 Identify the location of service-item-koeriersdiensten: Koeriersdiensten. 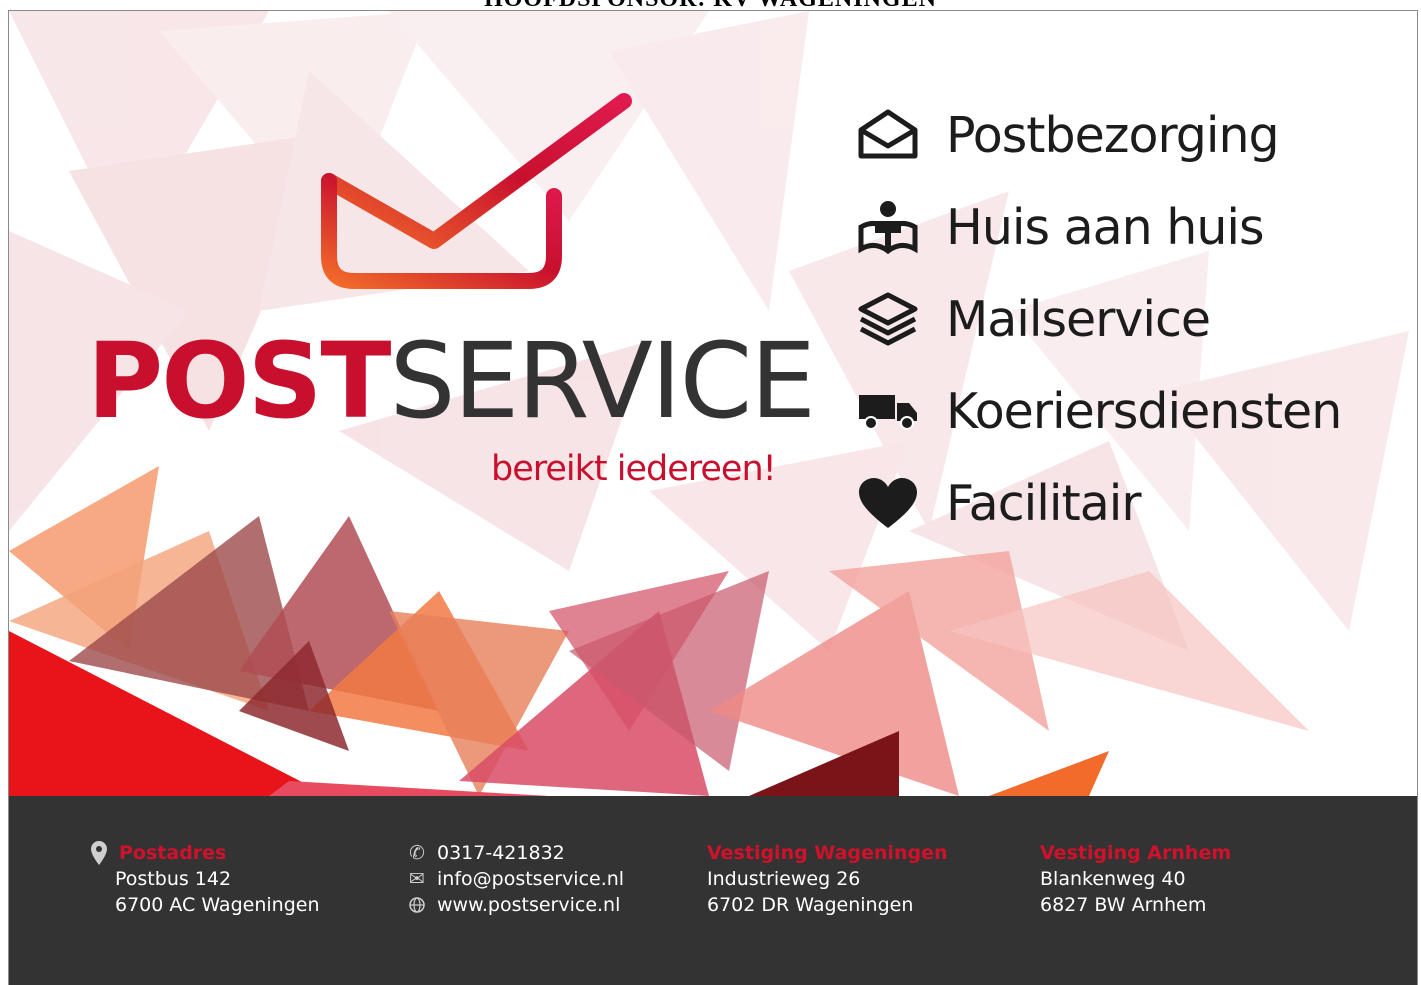
(1137, 411).